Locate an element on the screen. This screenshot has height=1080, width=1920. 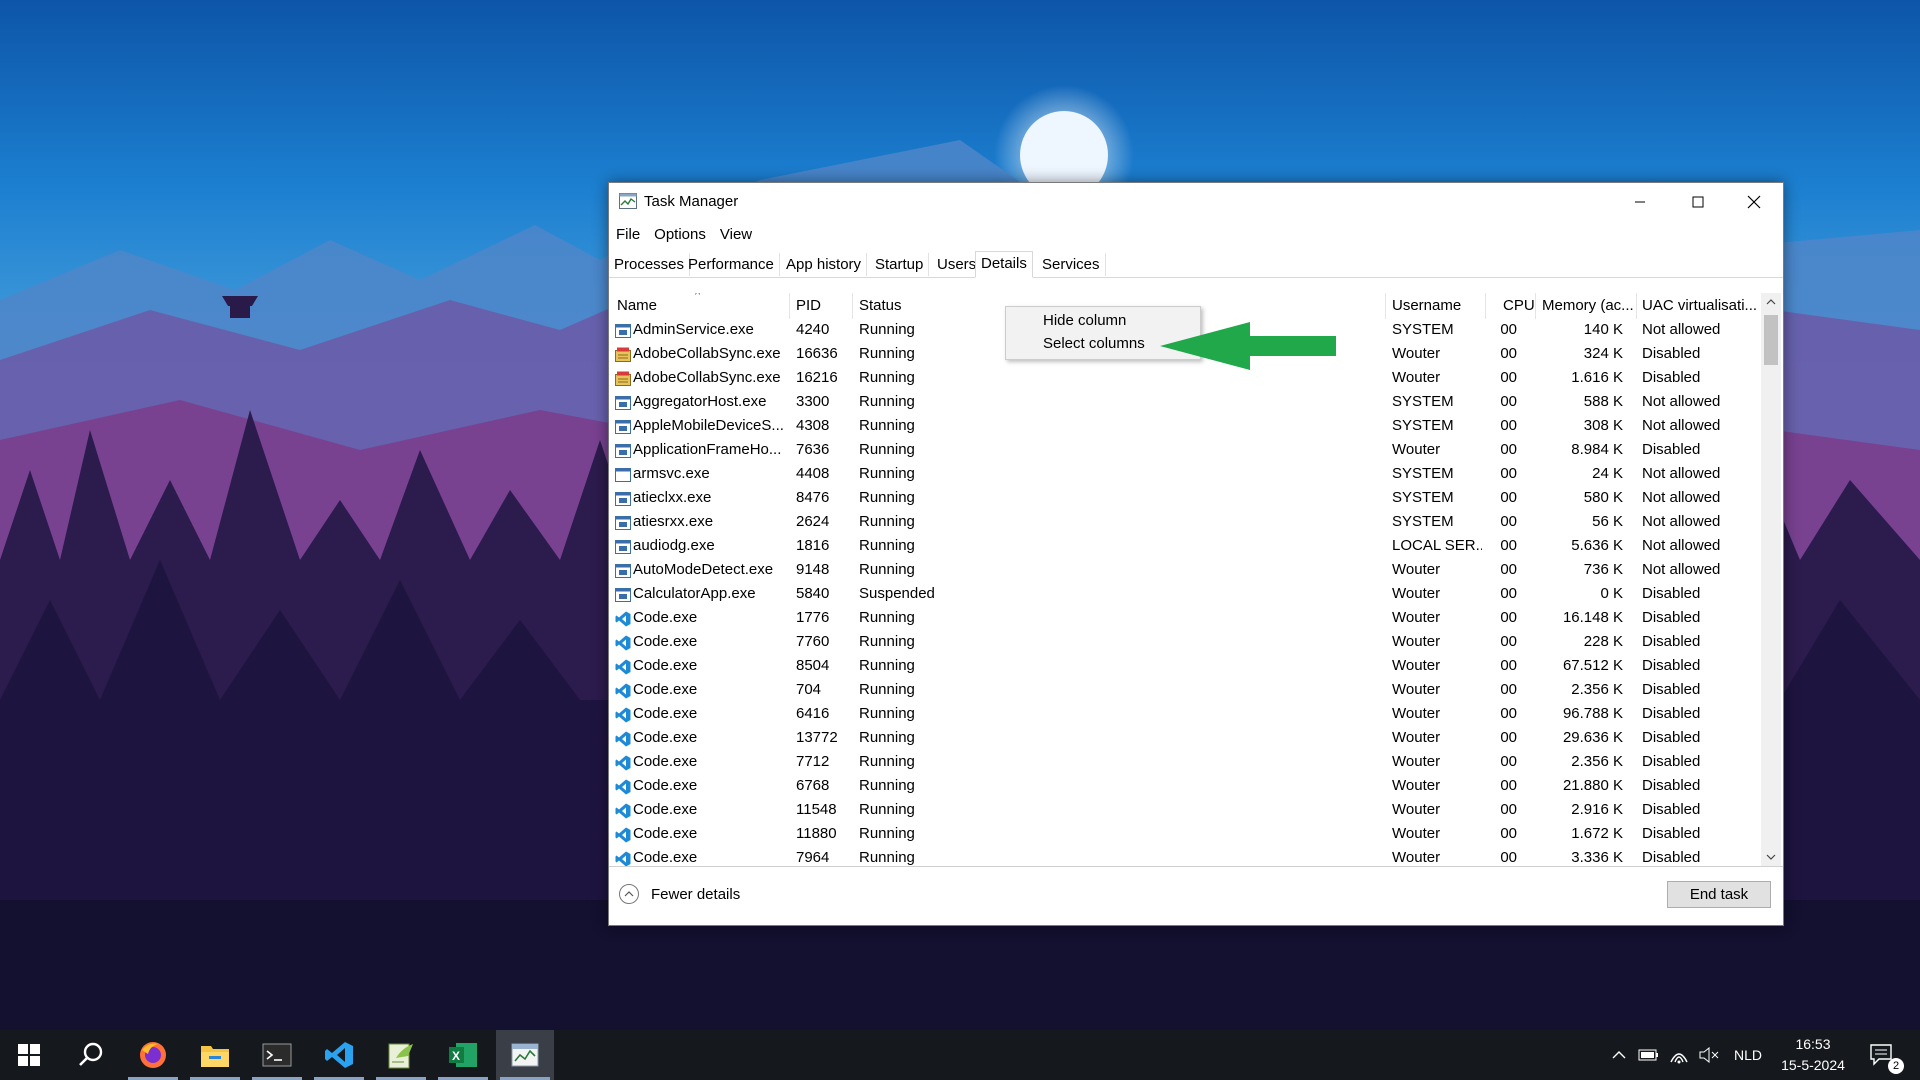
action-center-button: 2 is located at coordinates (1883, 1055).